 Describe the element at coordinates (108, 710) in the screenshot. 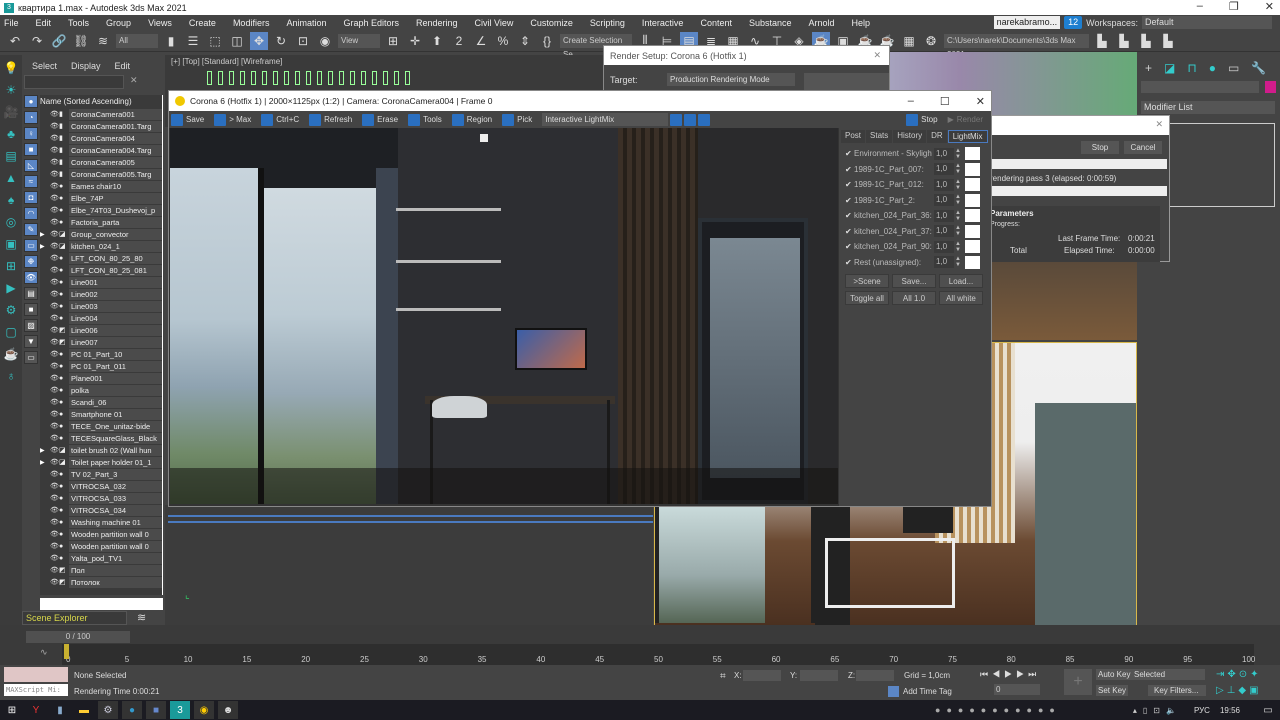

I see `steam-icon: ⚙` at that location.